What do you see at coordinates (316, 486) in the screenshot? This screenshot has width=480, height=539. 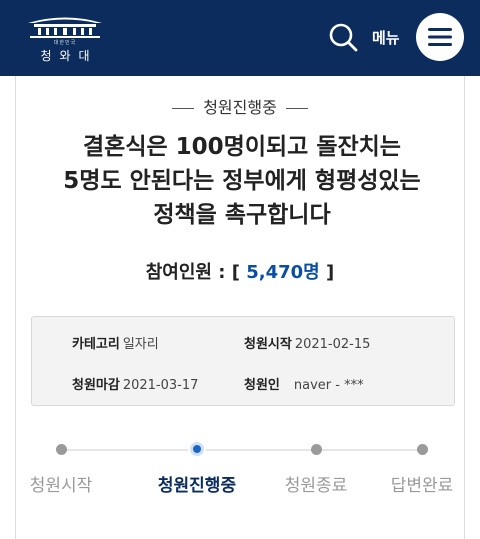 I see `progress-step-label: 청원종료` at bounding box center [316, 486].